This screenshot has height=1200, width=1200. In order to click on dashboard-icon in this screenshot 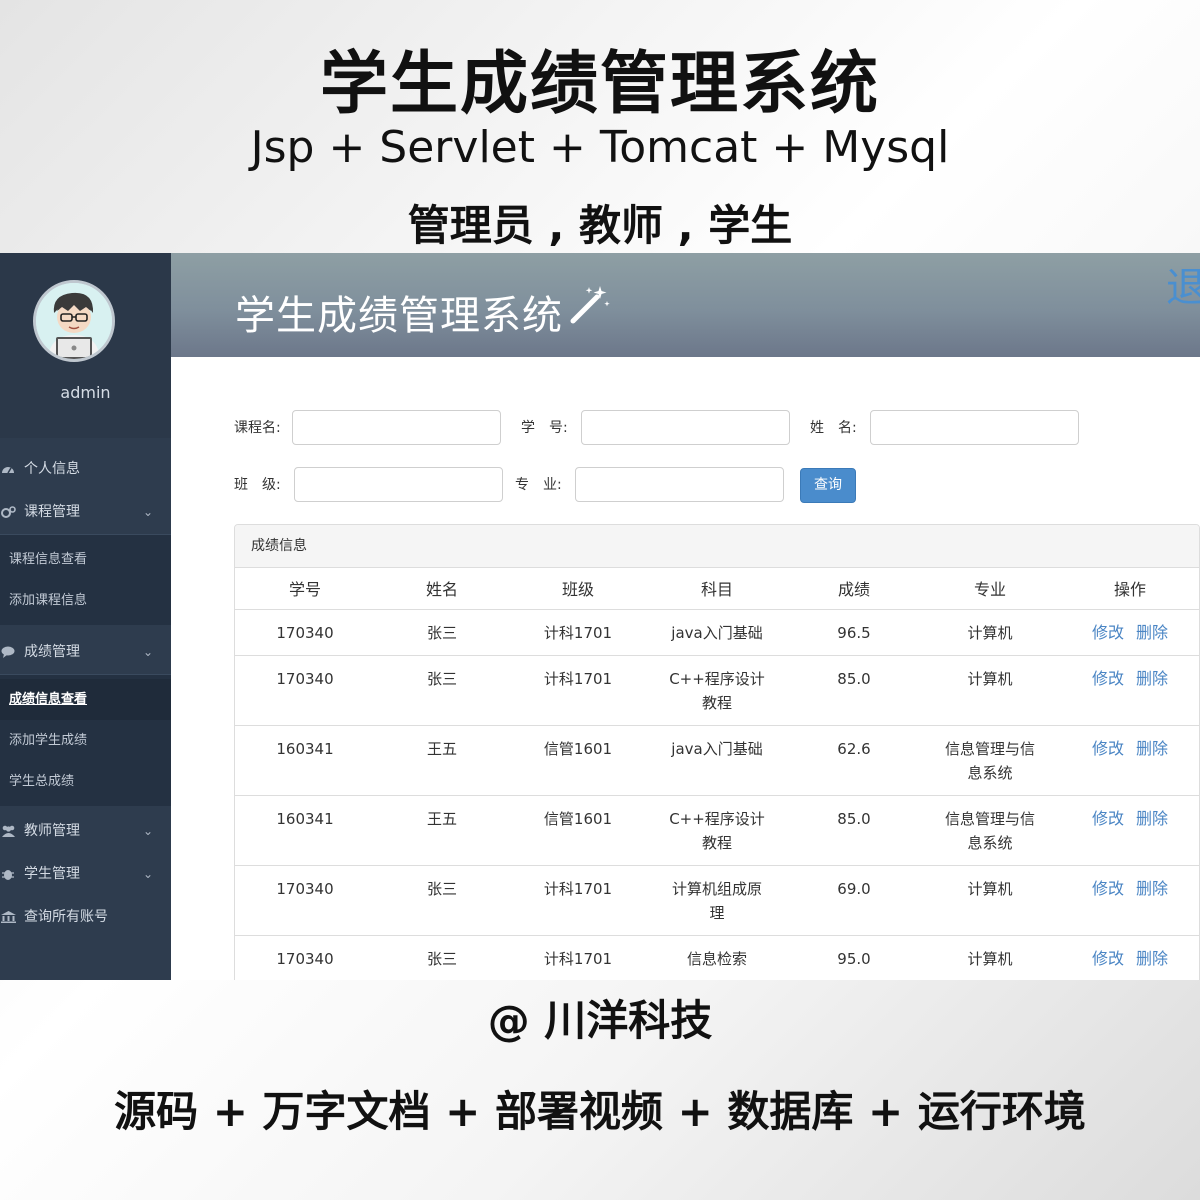, I will do `click(8, 470)`.